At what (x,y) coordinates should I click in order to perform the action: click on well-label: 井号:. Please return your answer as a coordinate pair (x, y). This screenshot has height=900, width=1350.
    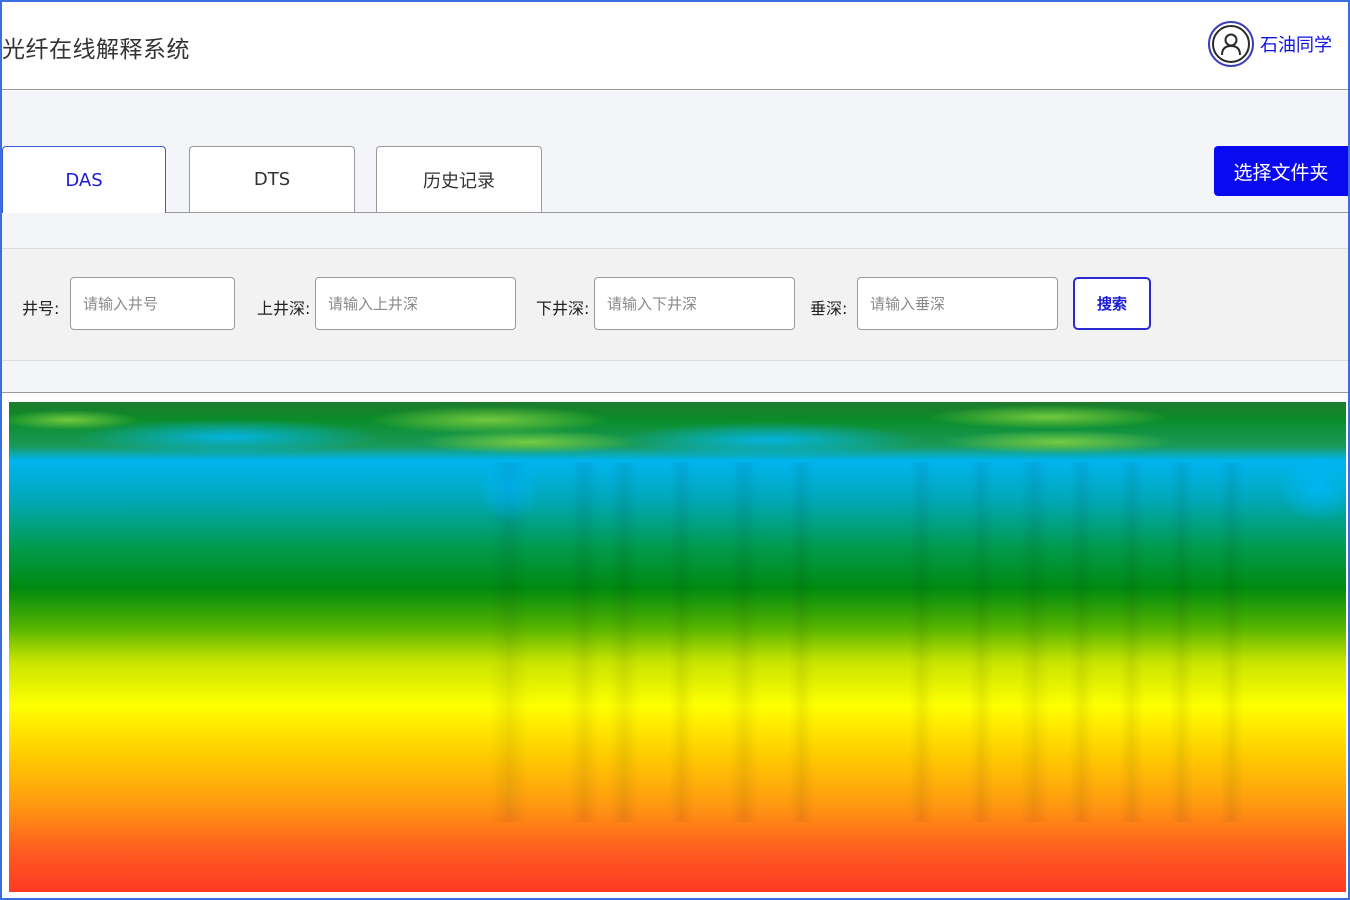
    Looking at the image, I should click on (41, 308).